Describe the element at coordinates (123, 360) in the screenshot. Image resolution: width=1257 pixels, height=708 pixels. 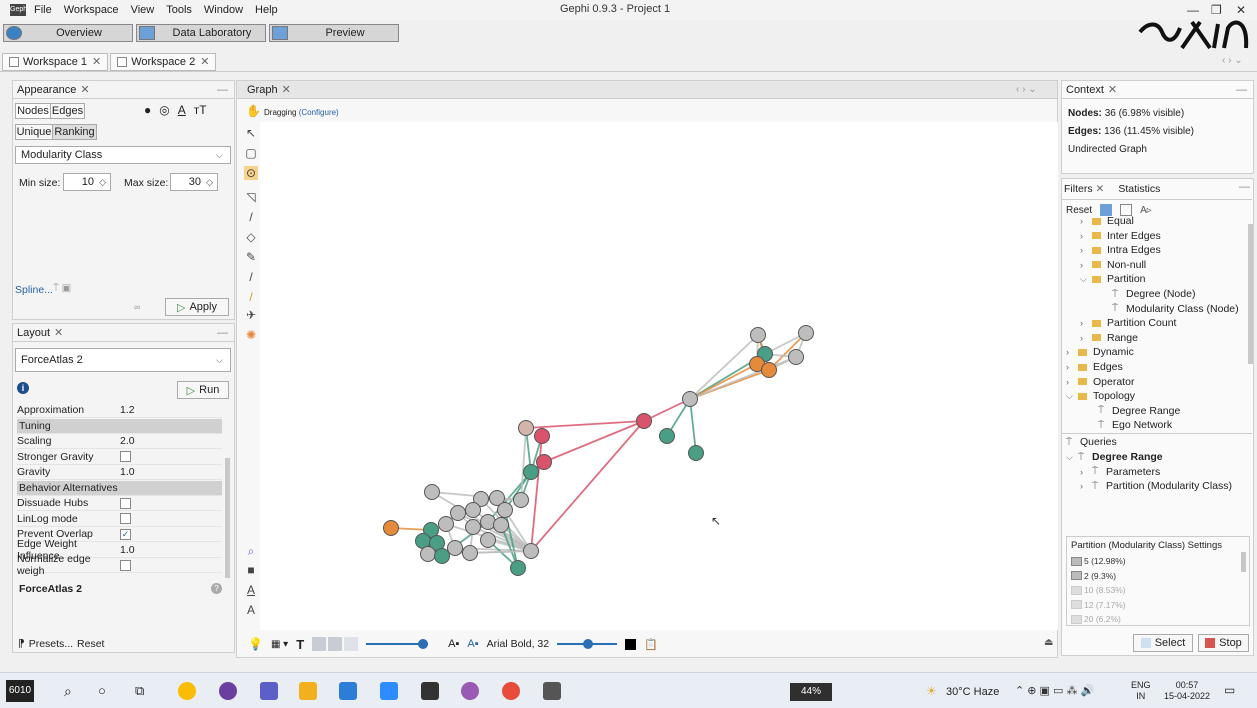
I see `layout-algorithm-select: ForceAtlas 2 ⌵` at that location.